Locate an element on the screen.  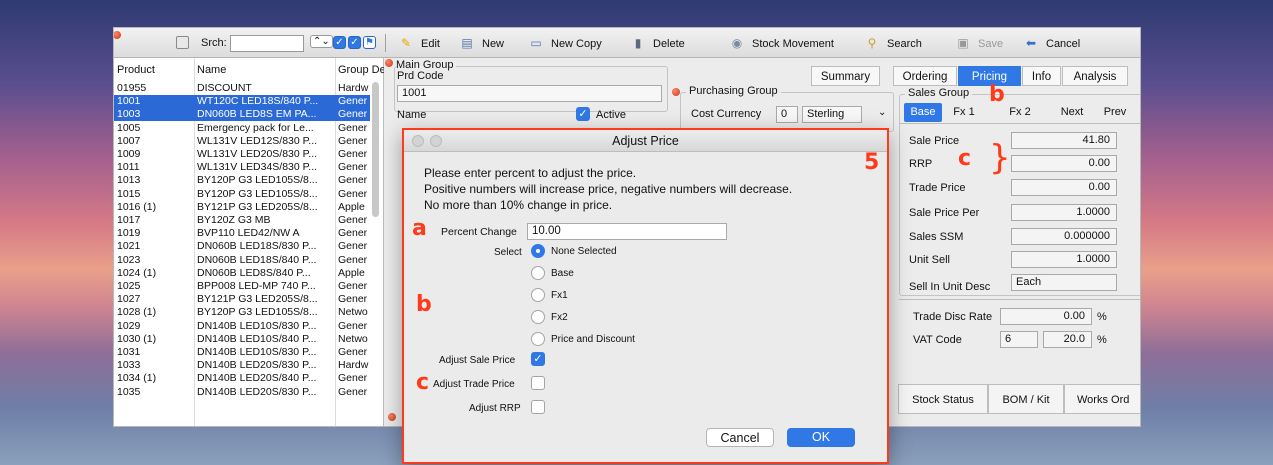
adjust-sale-price-checkbox: ✓ is located at coordinates (538, 359).